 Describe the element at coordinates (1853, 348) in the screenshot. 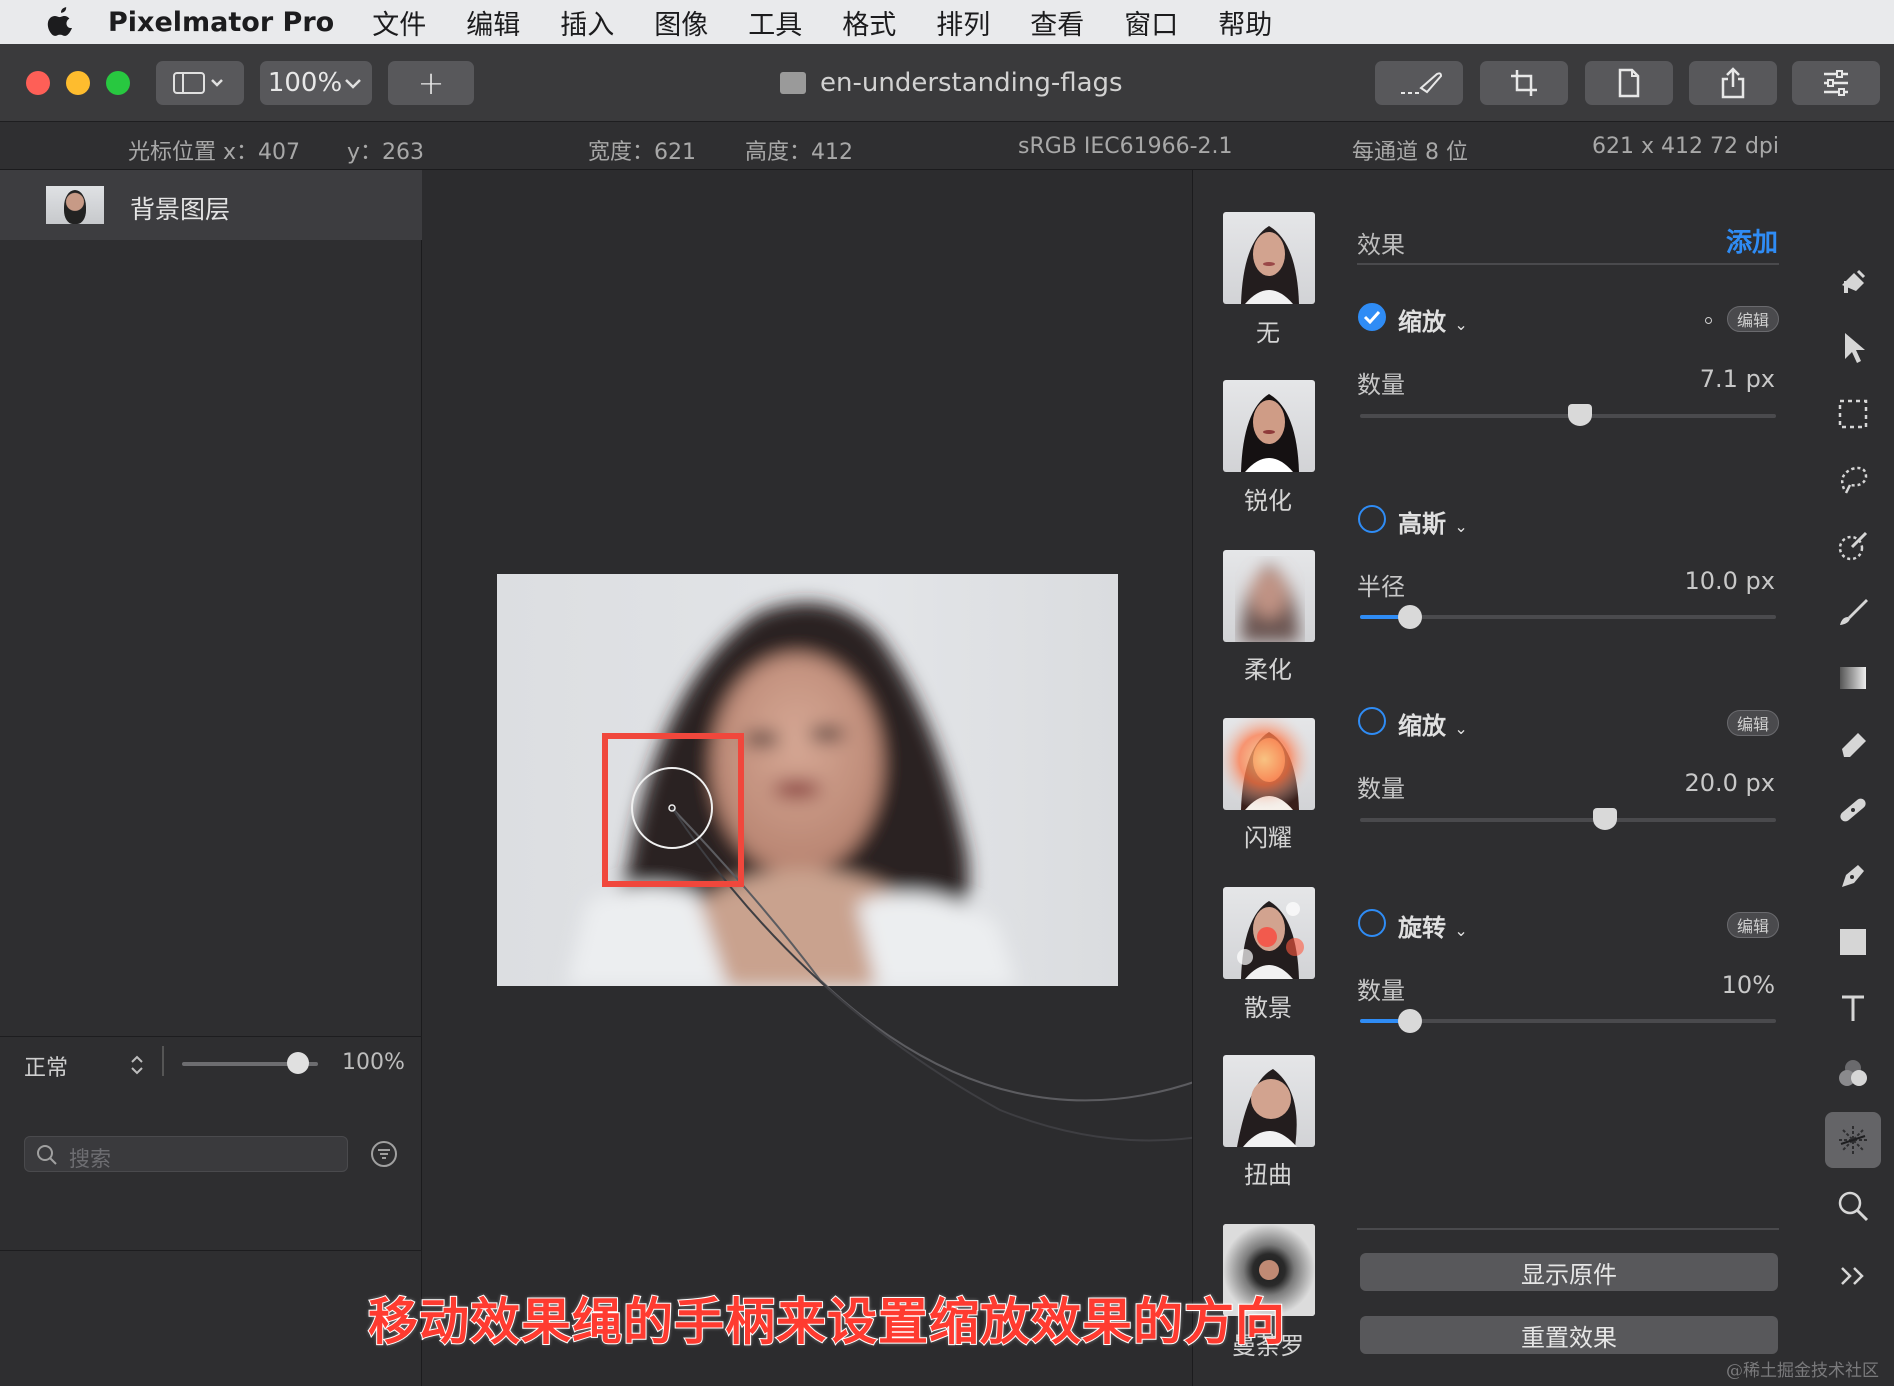

I see `arrow-icon` at that location.